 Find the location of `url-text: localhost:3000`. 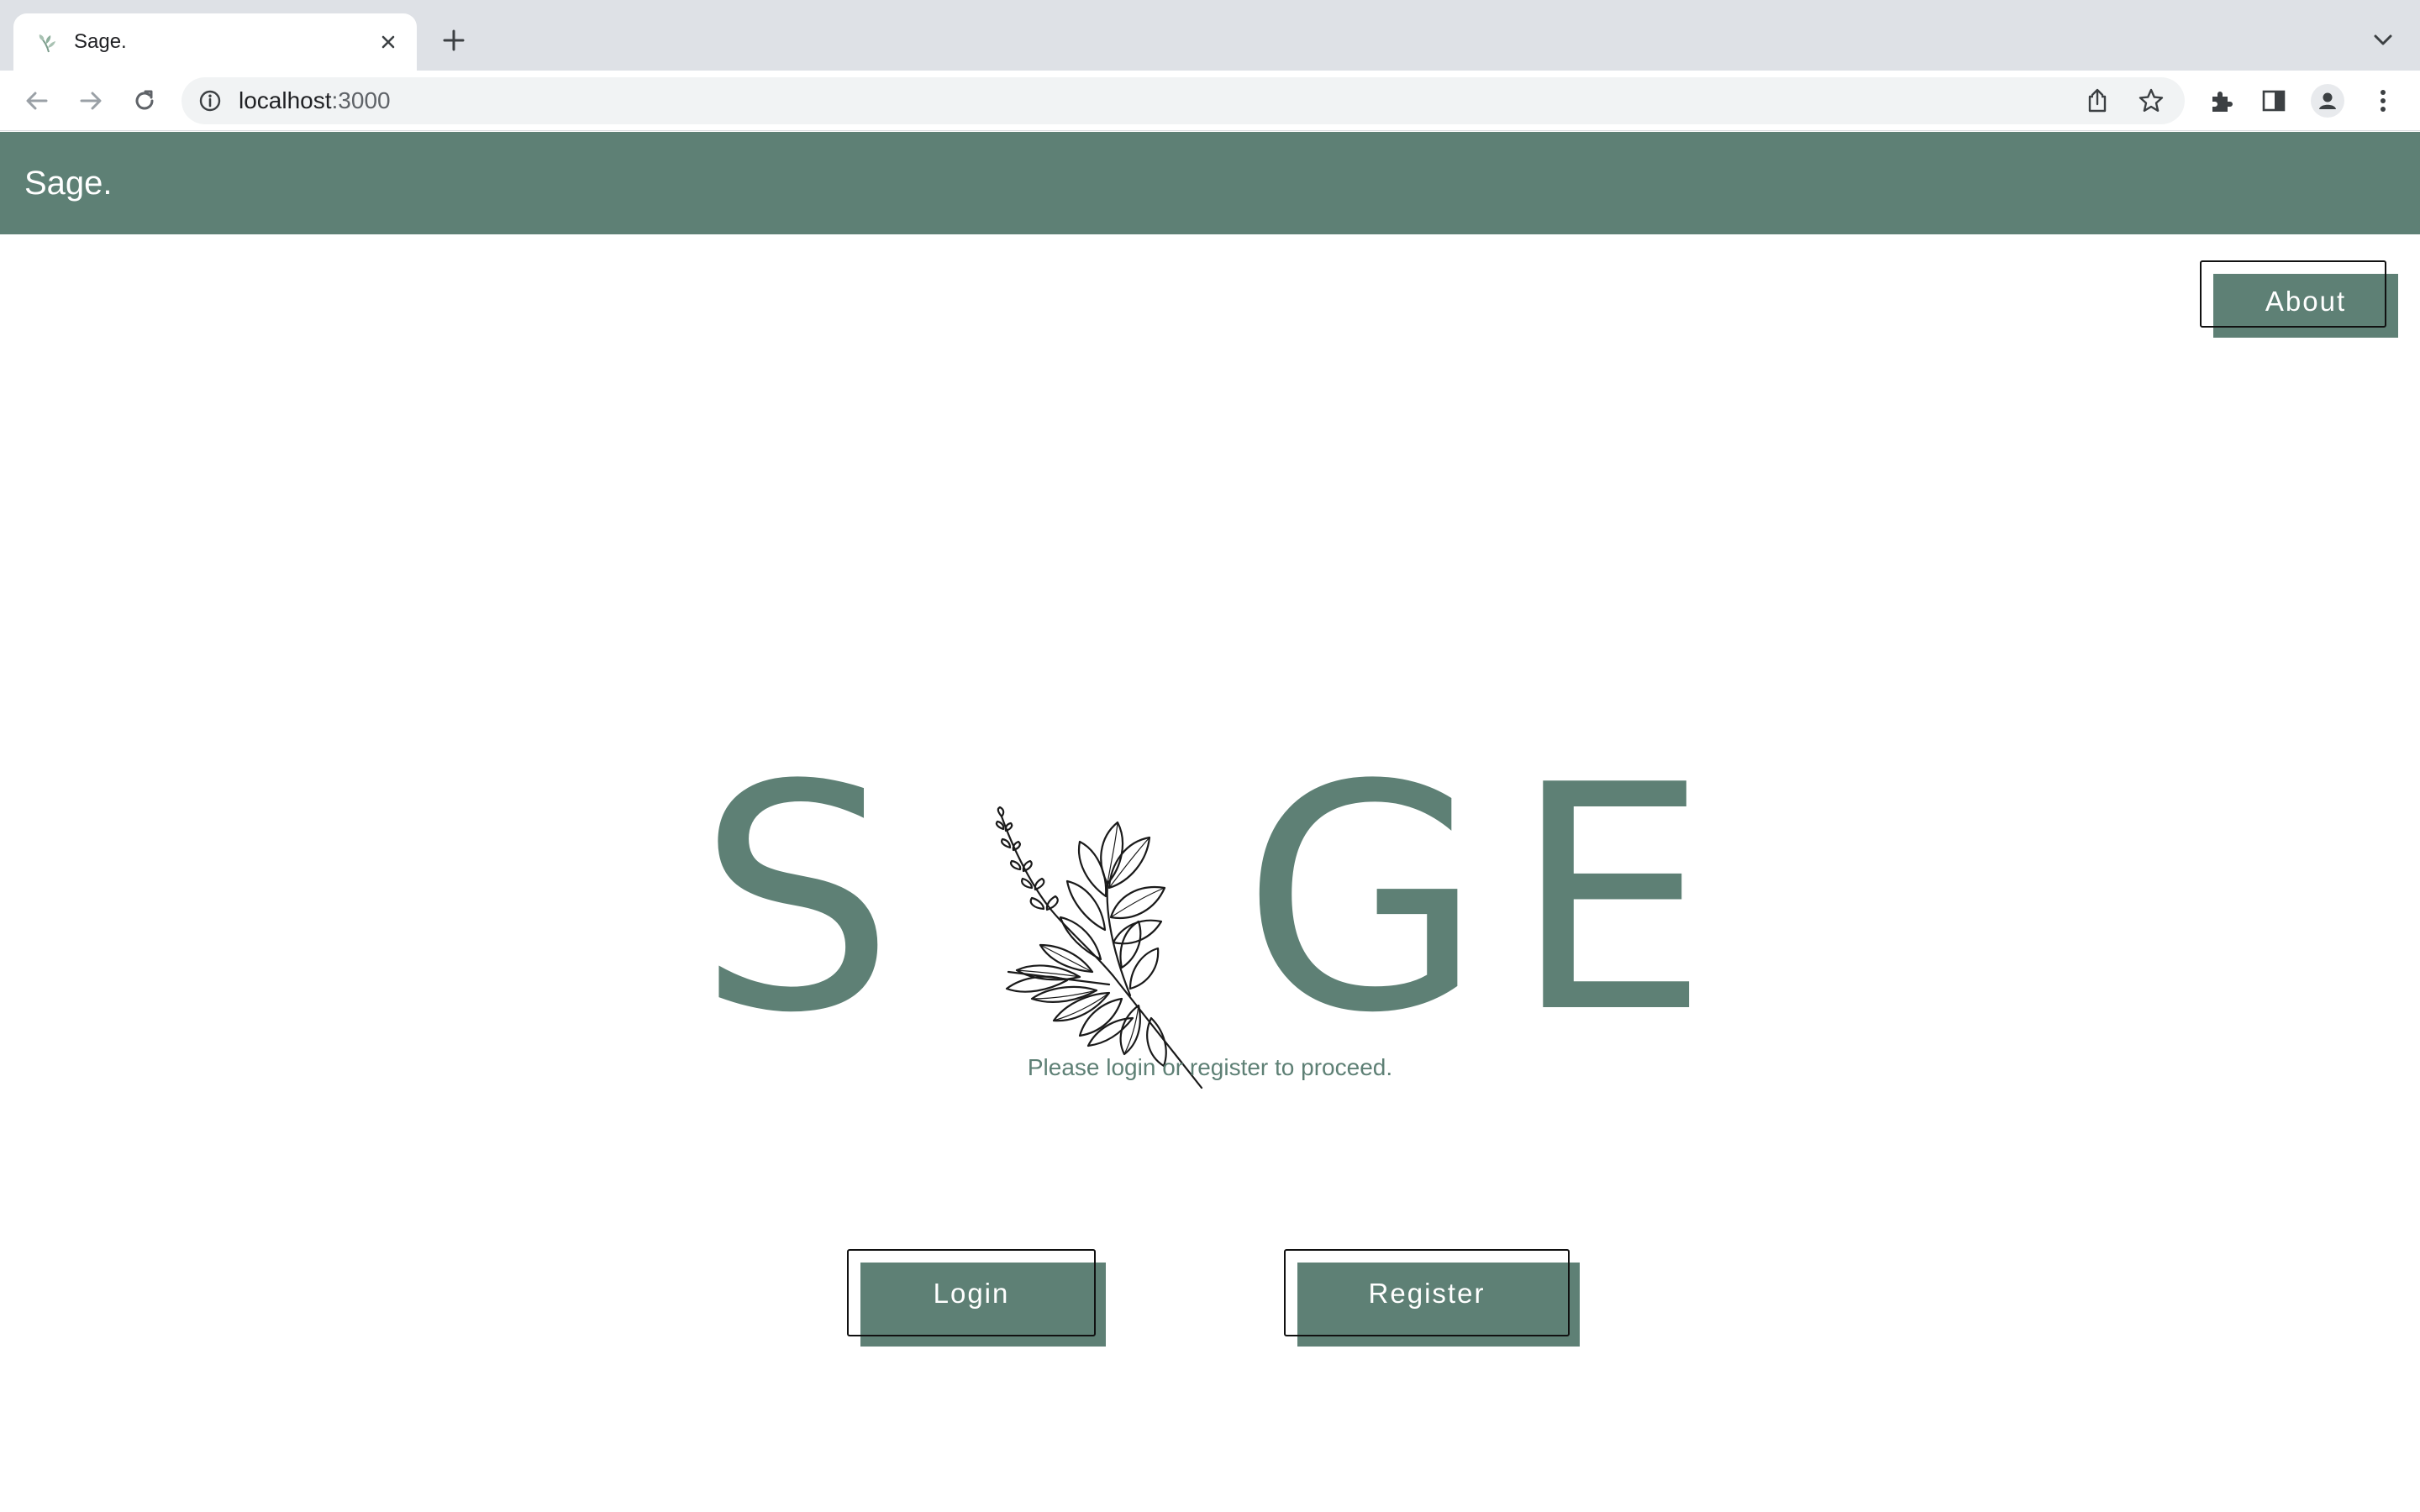

url-text: localhost:3000 is located at coordinates (315, 100).